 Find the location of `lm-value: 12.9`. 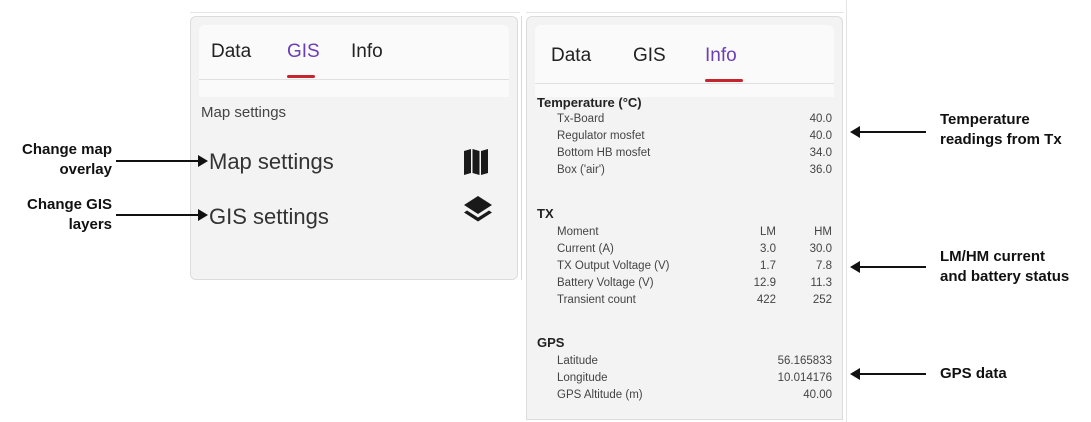

lm-value: 12.9 is located at coordinates (764, 283).